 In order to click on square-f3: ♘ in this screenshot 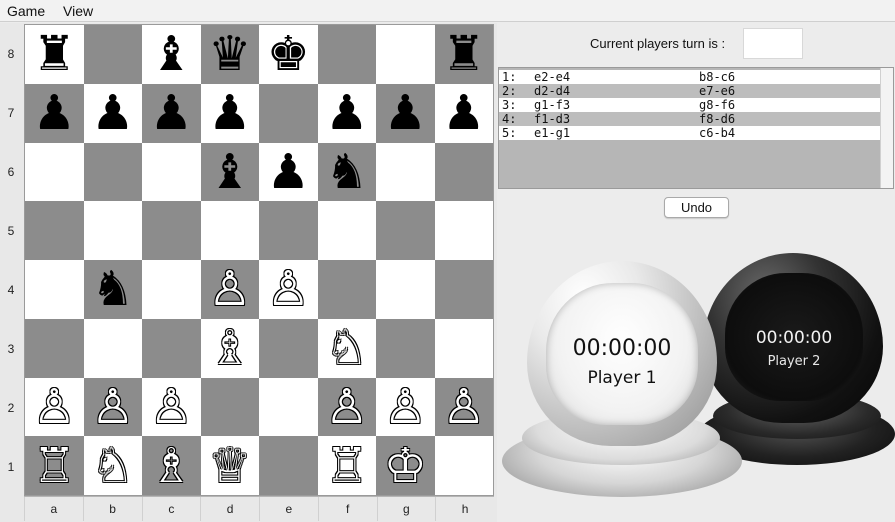, I will do `click(346, 348)`.